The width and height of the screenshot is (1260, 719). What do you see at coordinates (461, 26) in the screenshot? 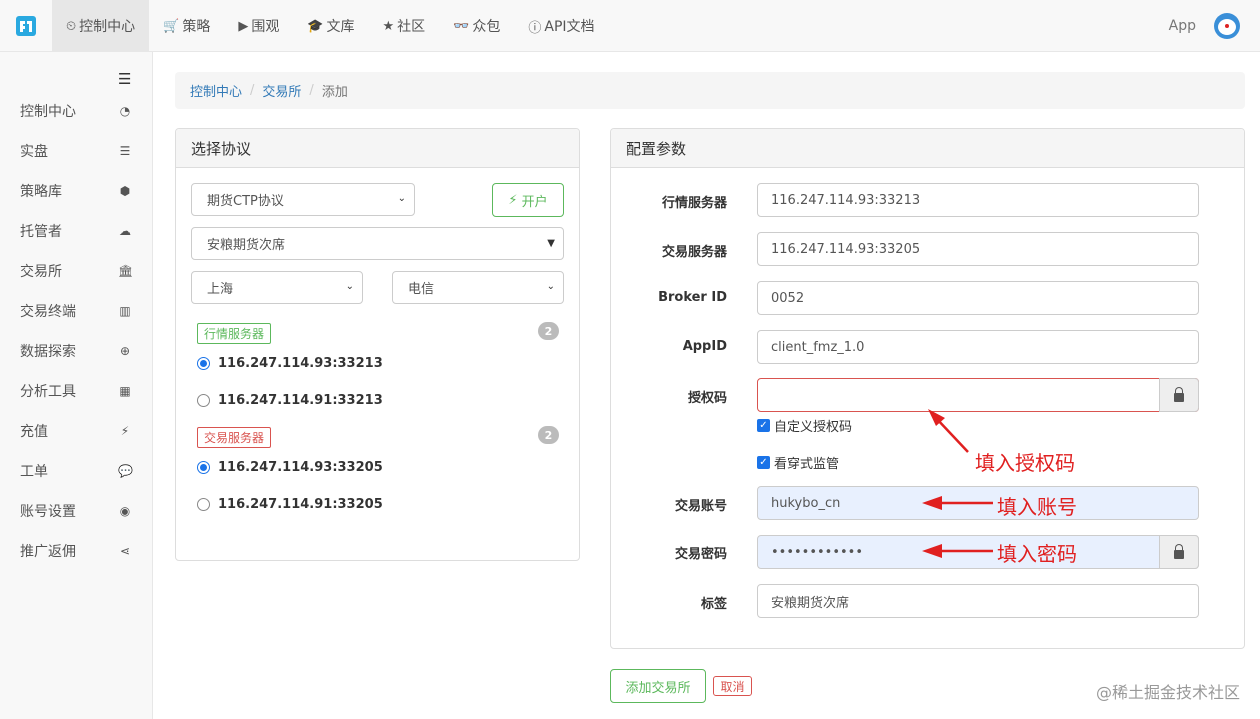
I see `glasses-icon: 👓` at bounding box center [461, 26].